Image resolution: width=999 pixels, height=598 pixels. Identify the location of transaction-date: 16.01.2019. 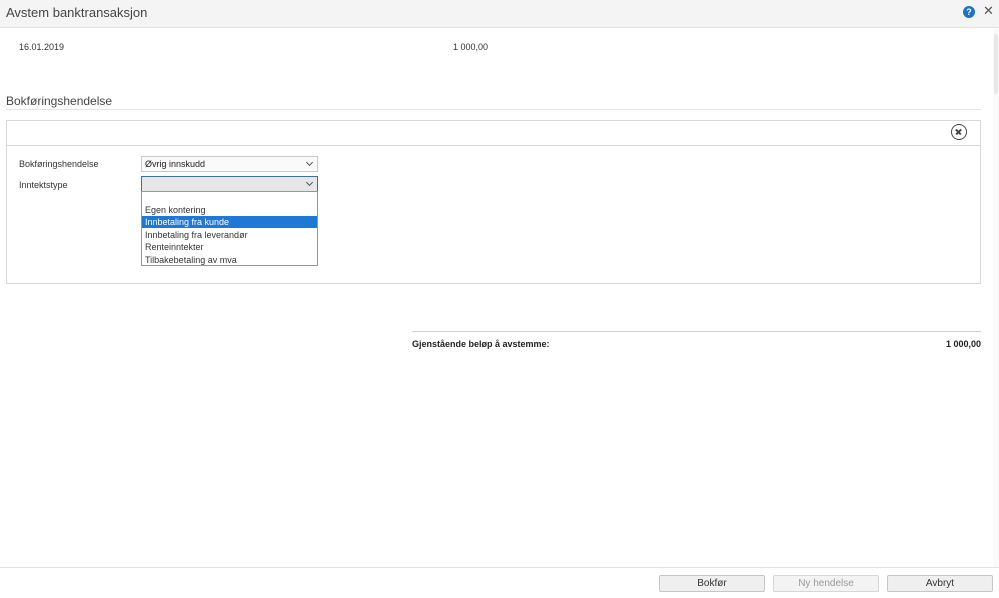
(42, 47).